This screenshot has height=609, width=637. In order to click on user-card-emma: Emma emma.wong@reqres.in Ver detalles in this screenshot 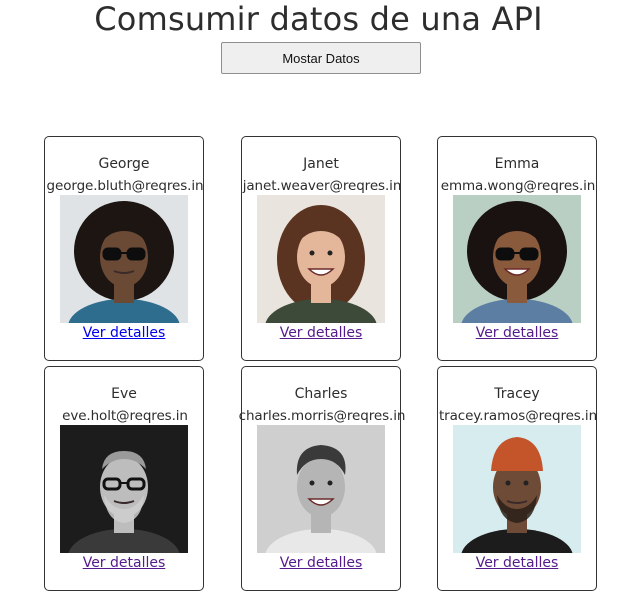, I will do `click(517, 248)`.